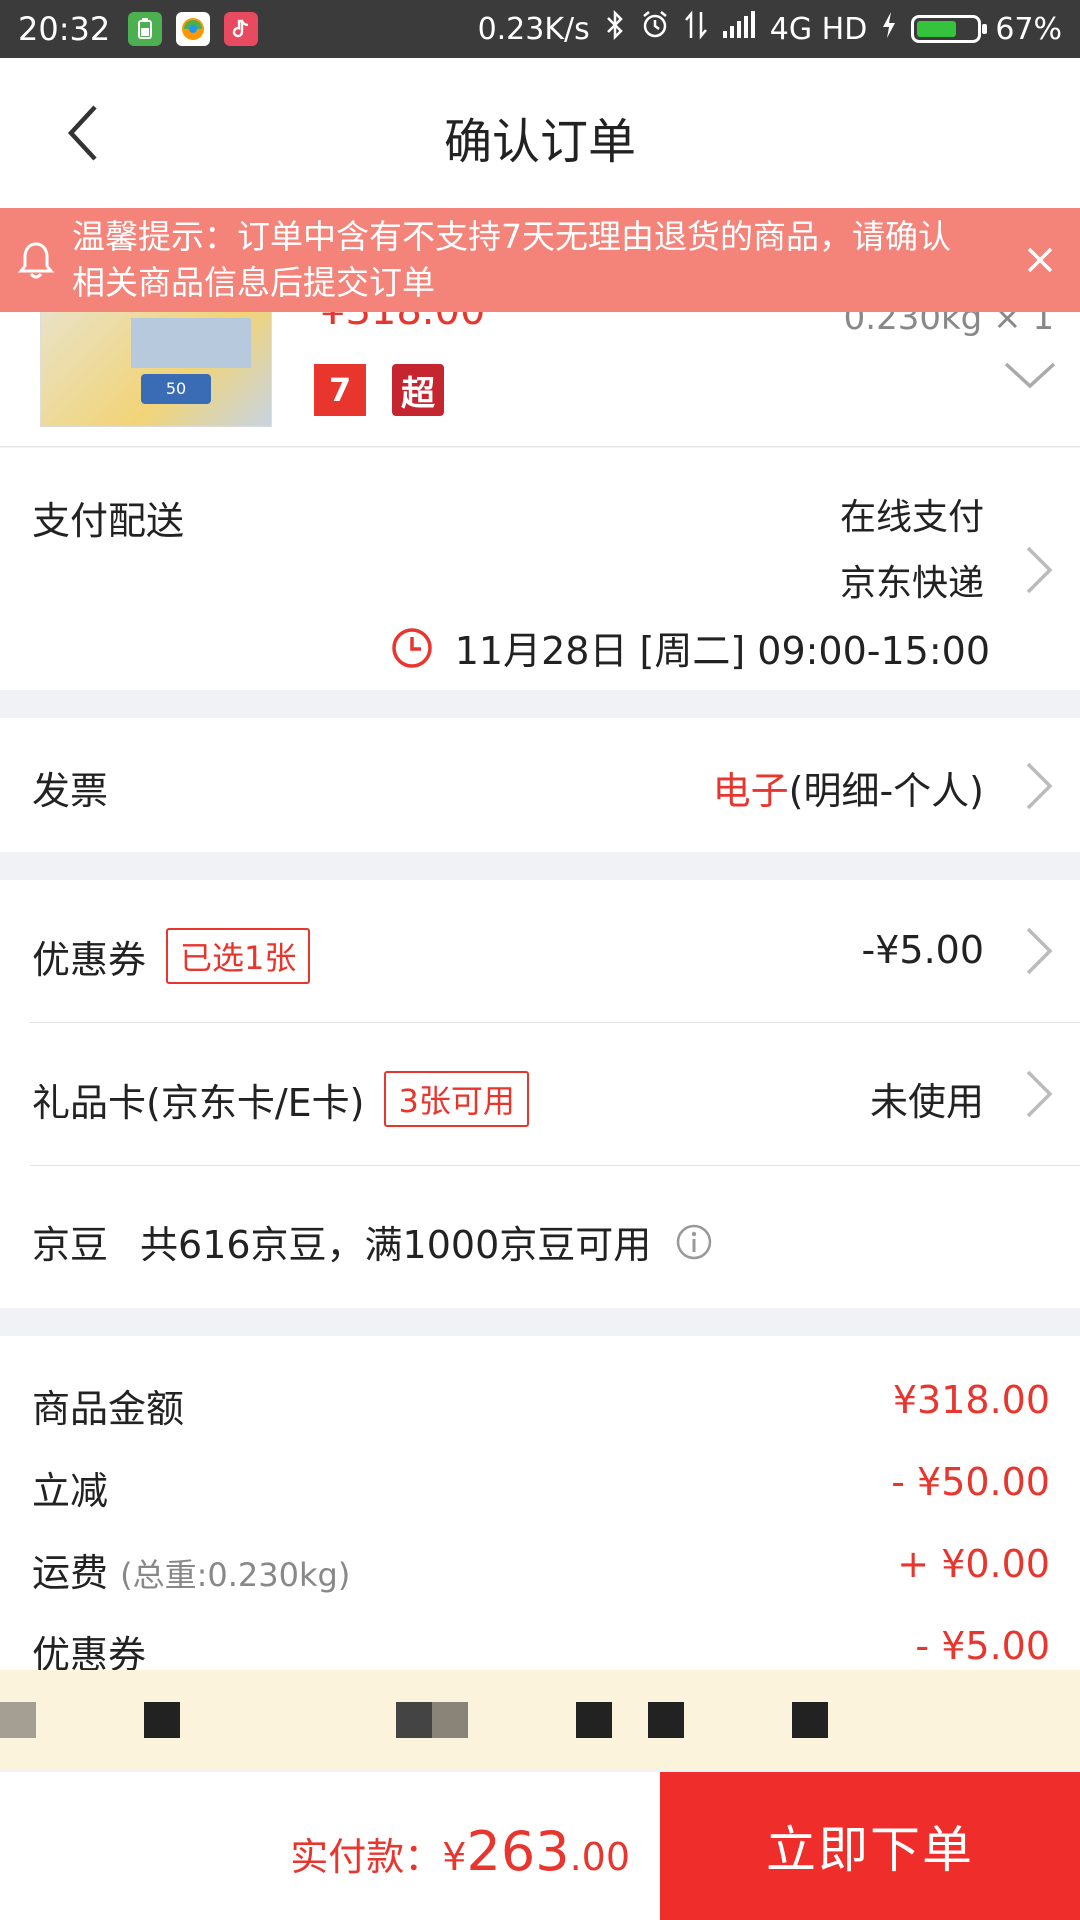  What do you see at coordinates (911, 517) in the screenshot?
I see `payment-method: 在线支付` at bounding box center [911, 517].